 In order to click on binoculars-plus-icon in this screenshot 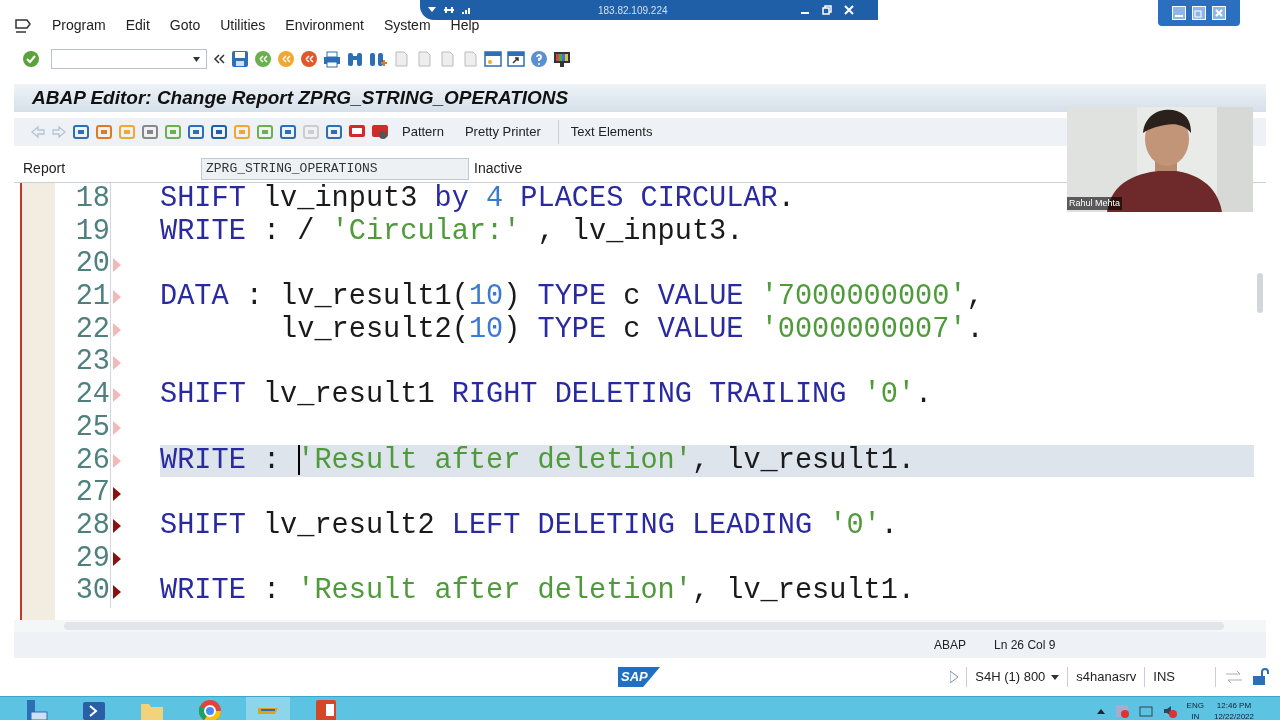, I will do `click(378, 59)`.